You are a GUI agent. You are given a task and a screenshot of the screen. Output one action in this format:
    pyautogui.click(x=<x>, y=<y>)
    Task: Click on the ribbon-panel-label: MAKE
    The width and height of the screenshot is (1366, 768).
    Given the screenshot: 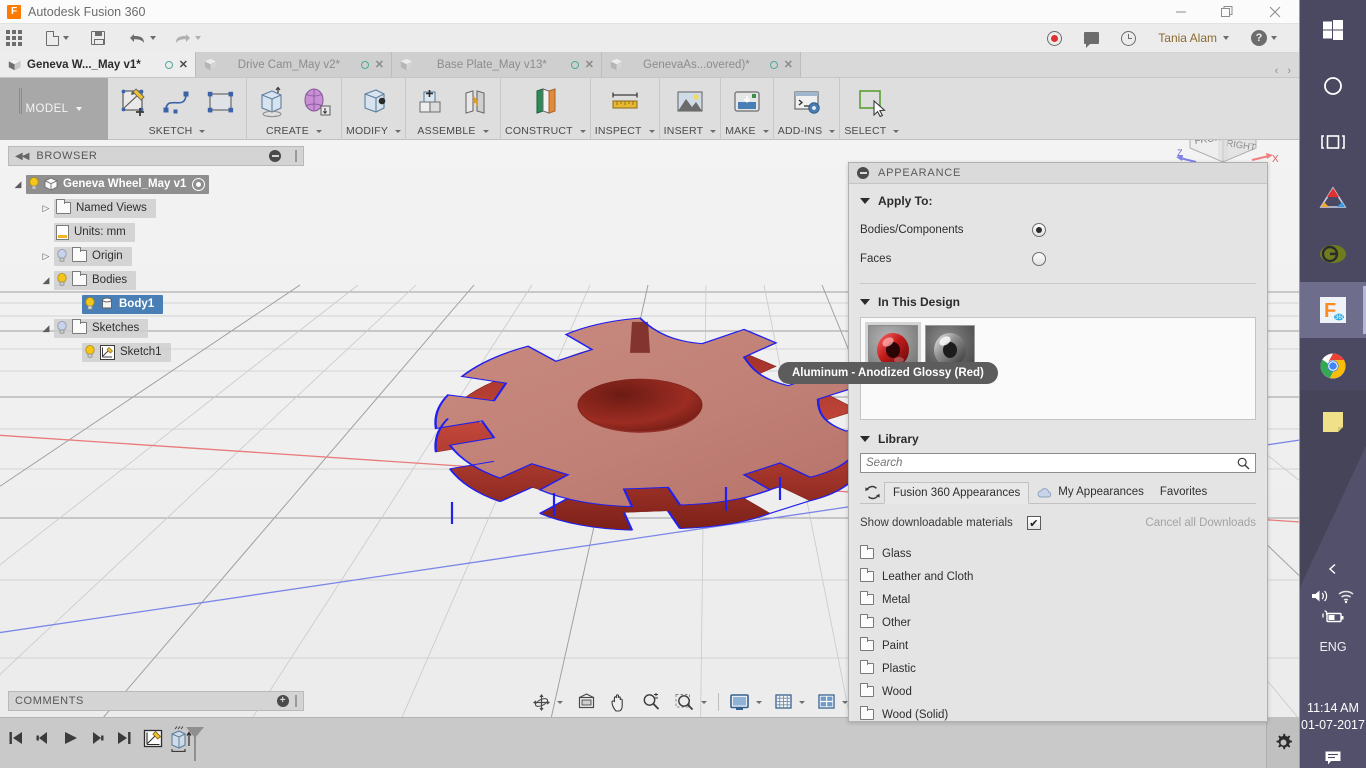 What is the action you would take?
    pyautogui.click(x=747, y=131)
    